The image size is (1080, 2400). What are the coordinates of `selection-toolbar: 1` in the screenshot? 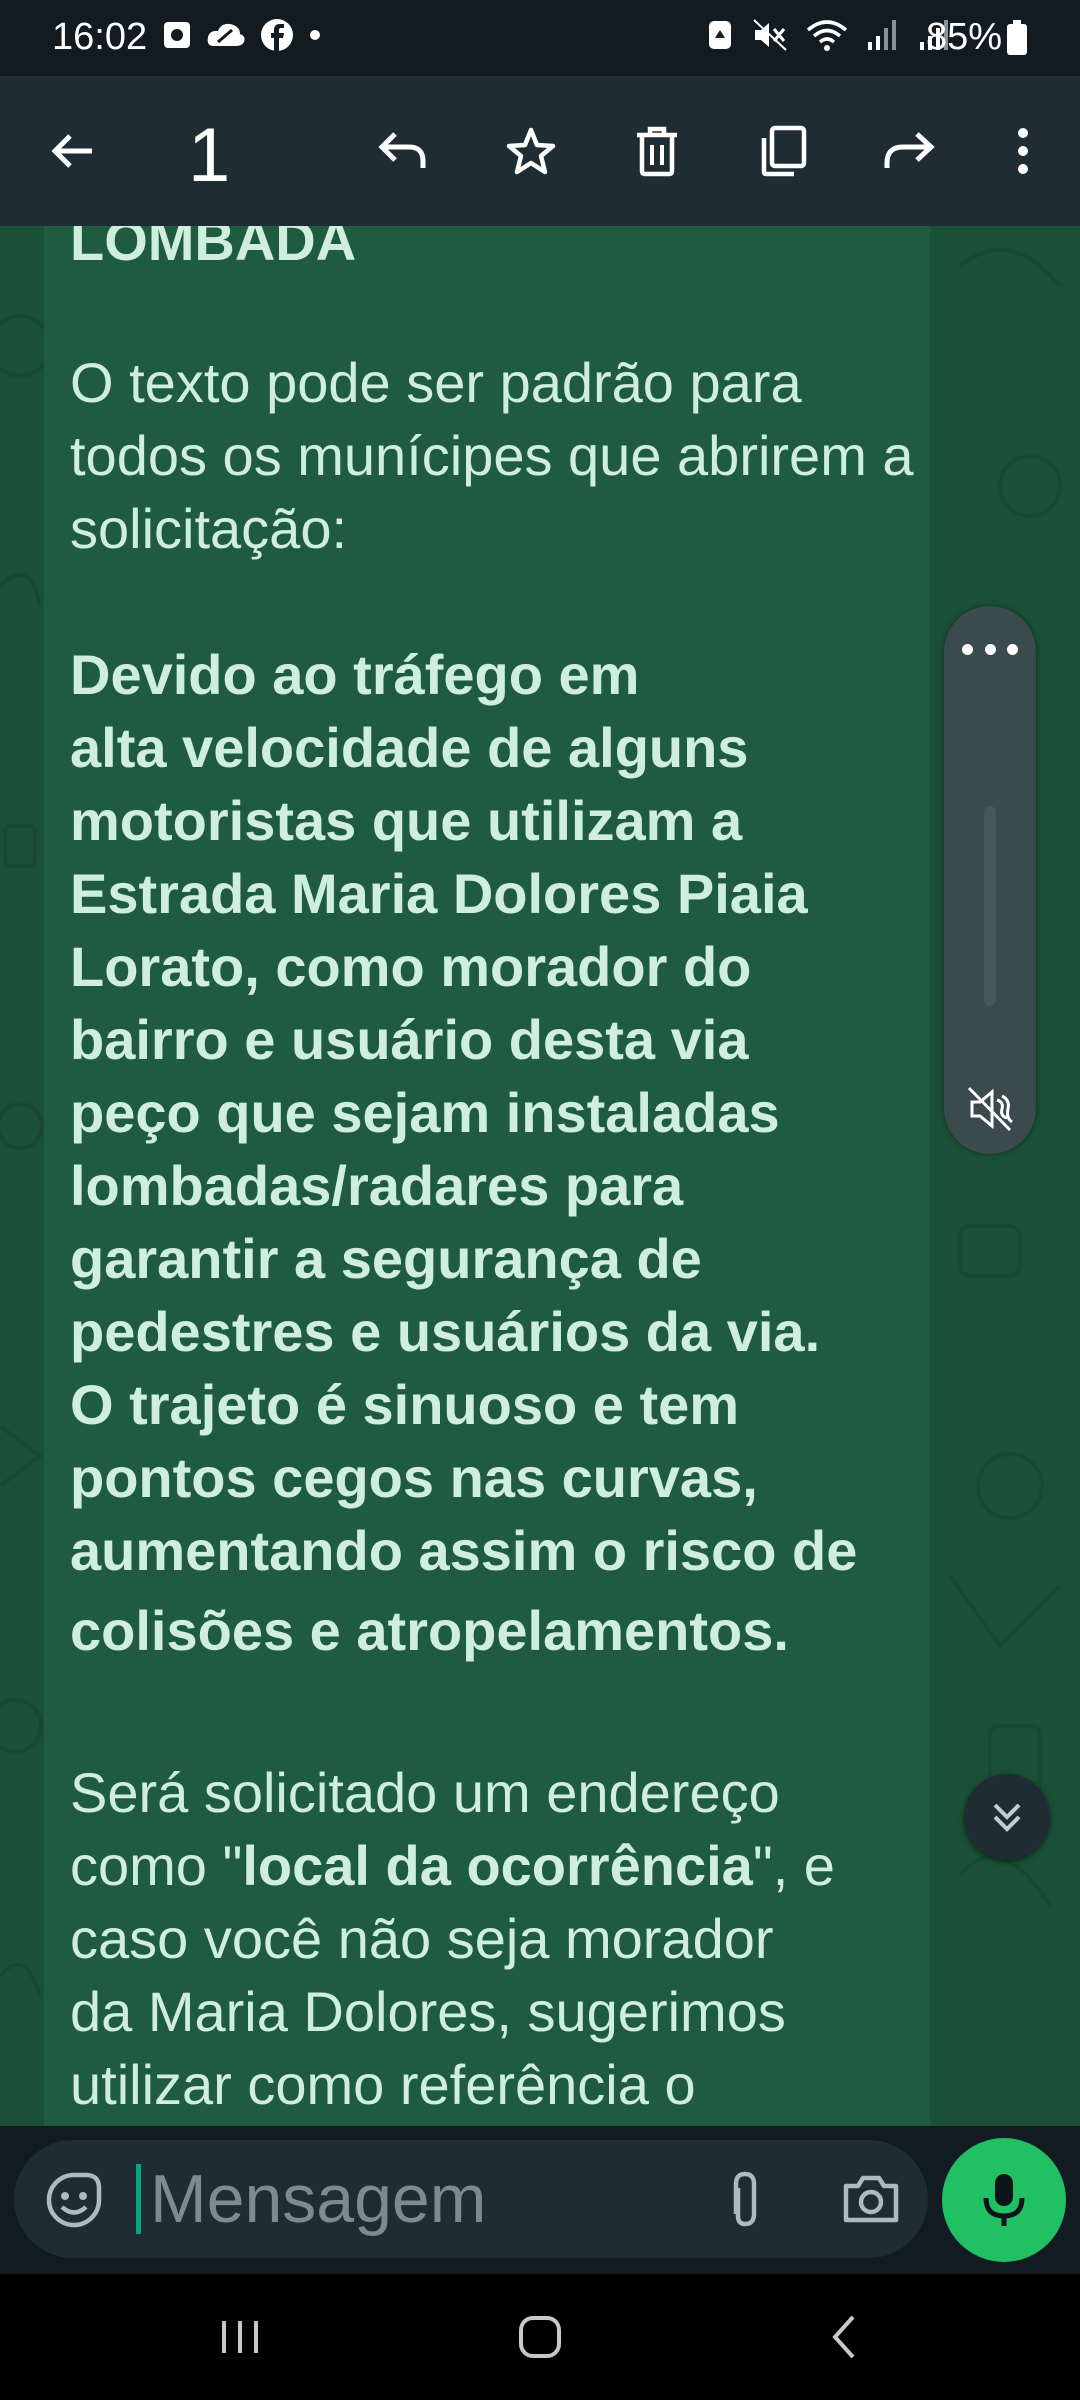 It's located at (540, 151).